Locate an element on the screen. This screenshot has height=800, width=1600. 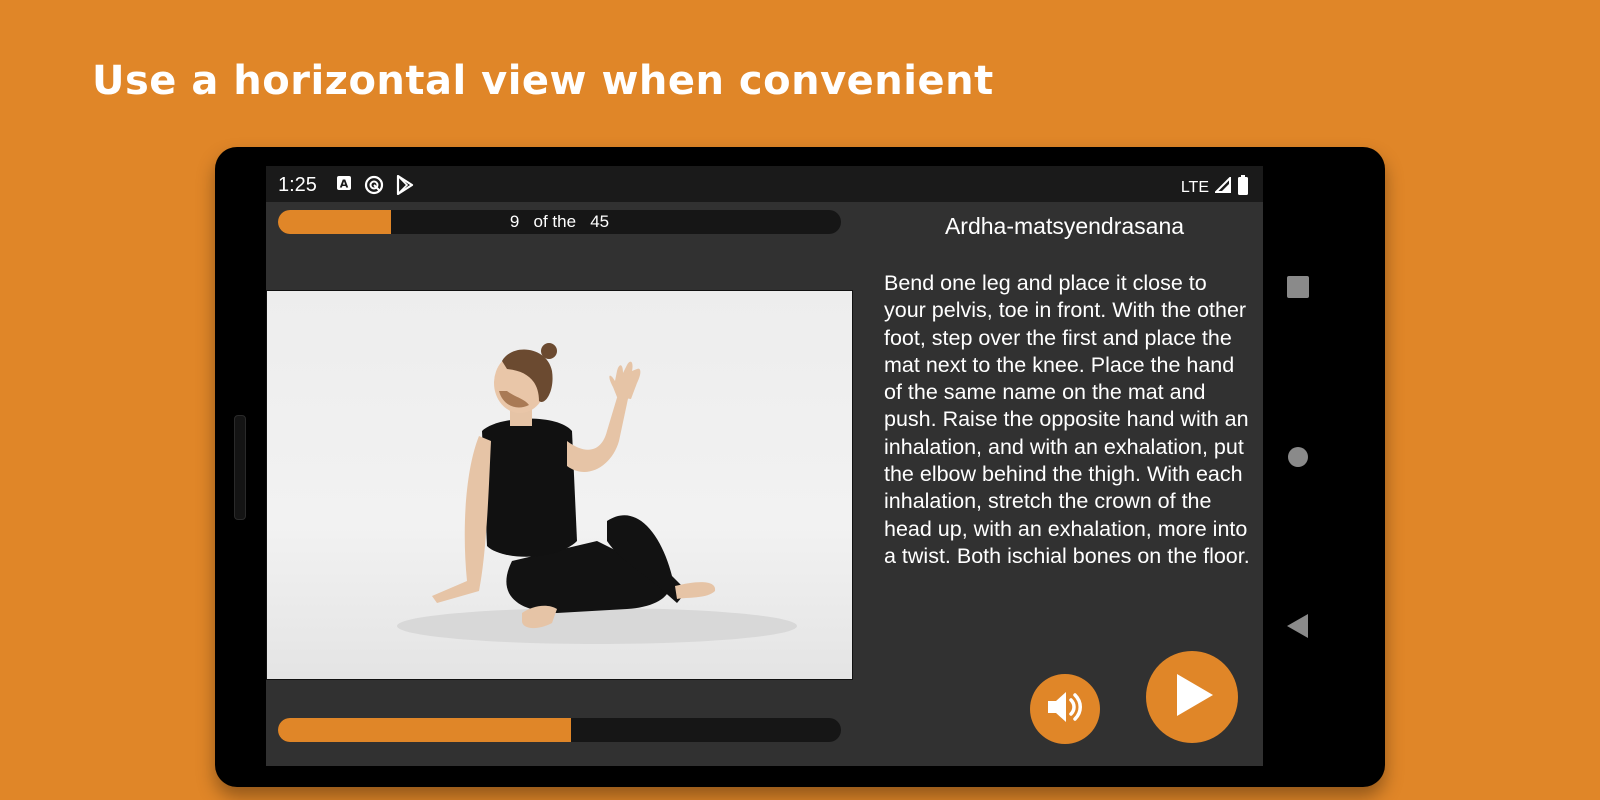
status-right: LTE is located at coordinates (1215, 187).